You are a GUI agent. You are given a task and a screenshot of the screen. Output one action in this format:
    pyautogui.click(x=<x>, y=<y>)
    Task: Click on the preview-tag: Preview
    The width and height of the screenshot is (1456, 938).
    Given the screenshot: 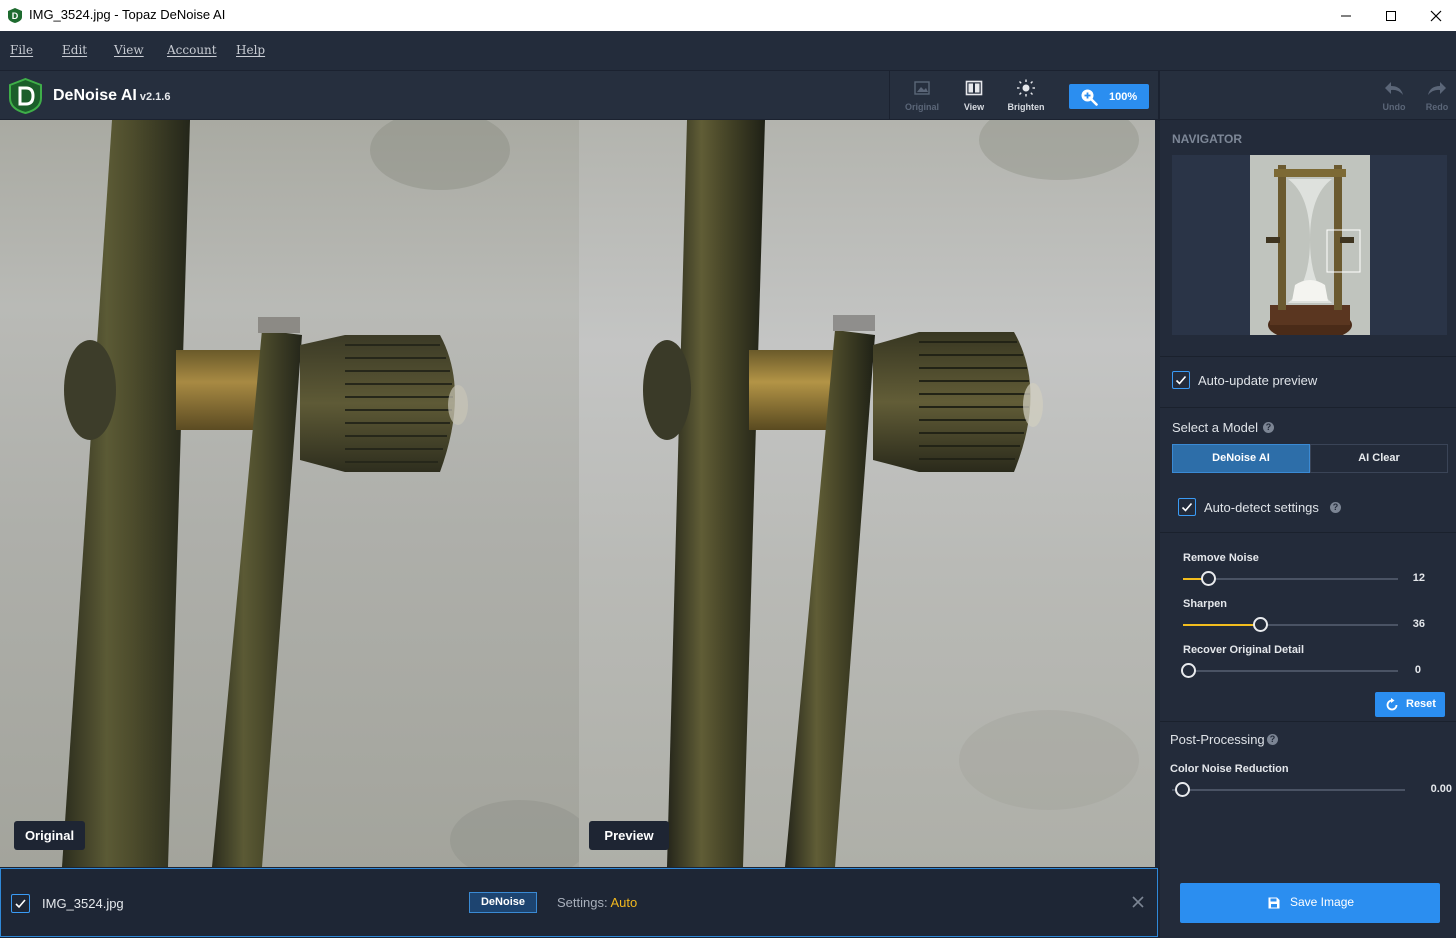 What is the action you would take?
    pyautogui.click(x=629, y=835)
    